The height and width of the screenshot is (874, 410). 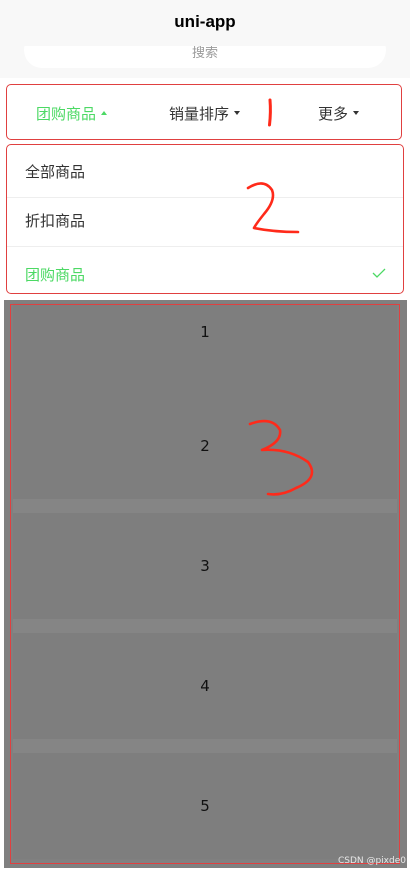 I want to click on page-title: uni-app, so click(x=205, y=21).